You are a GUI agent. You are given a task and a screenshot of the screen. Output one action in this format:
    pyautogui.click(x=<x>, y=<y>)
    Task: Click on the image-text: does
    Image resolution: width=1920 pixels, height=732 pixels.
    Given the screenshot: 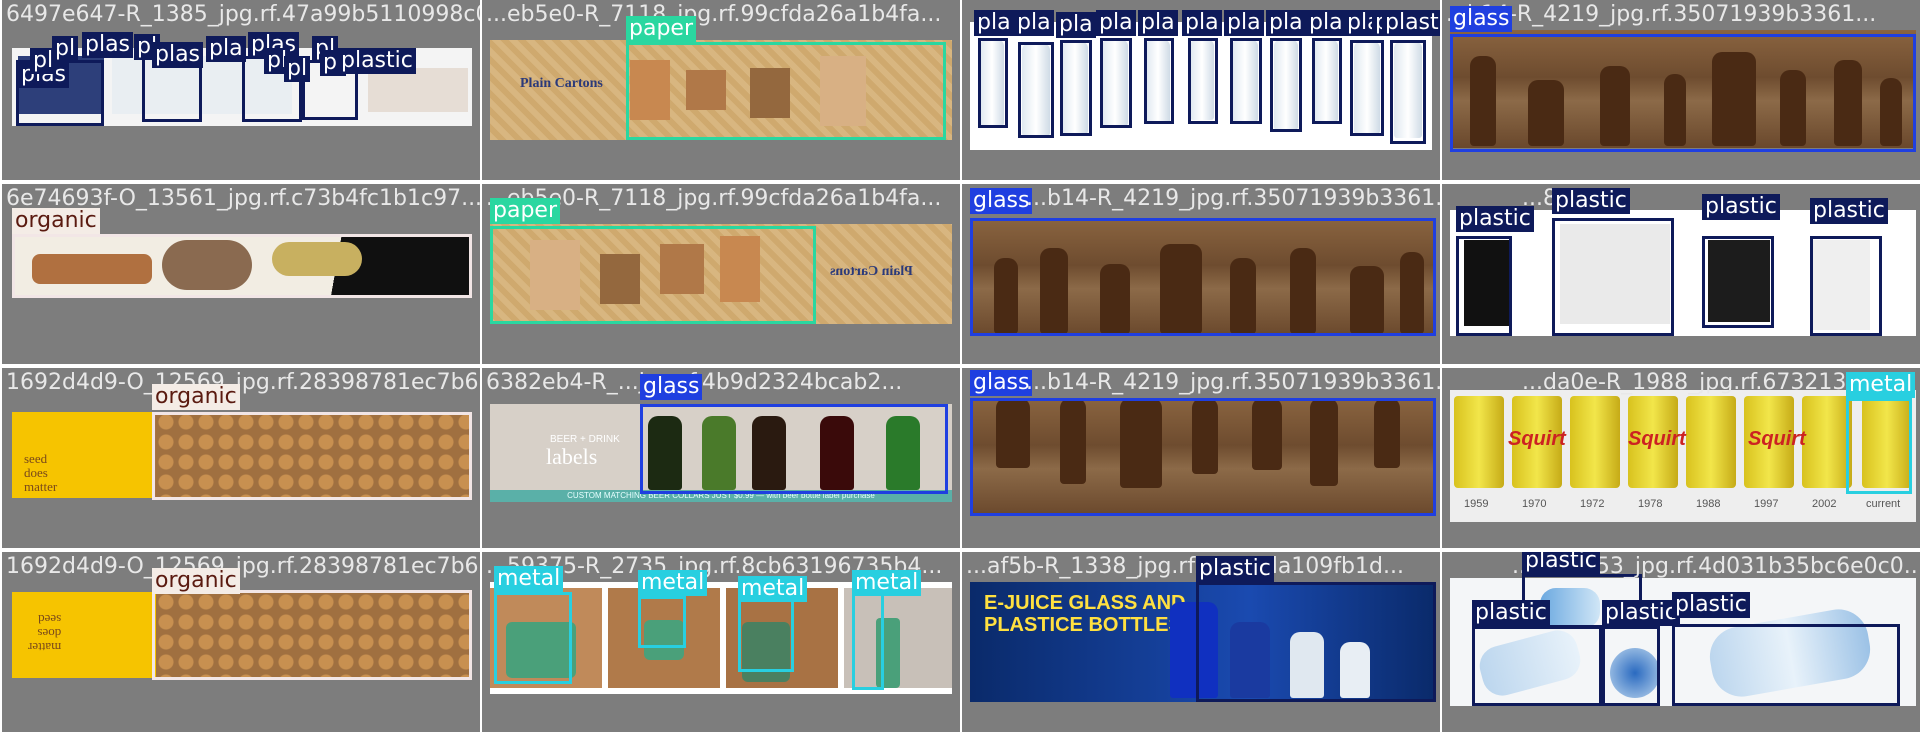 What is the action you would take?
    pyautogui.click(x=36, y=472)
    